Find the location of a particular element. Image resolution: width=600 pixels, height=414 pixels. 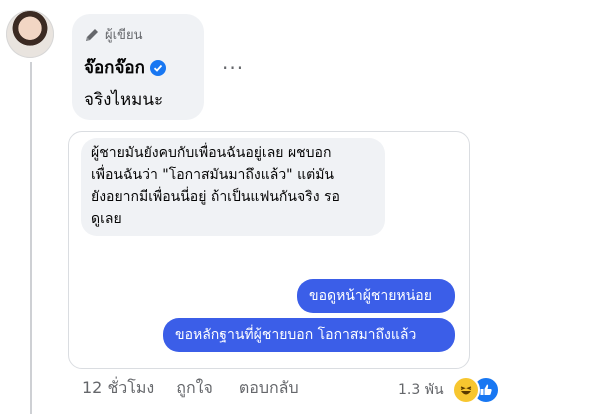

outgoing-message: ขอหลักฐานที่ผู้ชายบอก โอกาสมาถึงแล้ว is located at coordinates (309, 335).